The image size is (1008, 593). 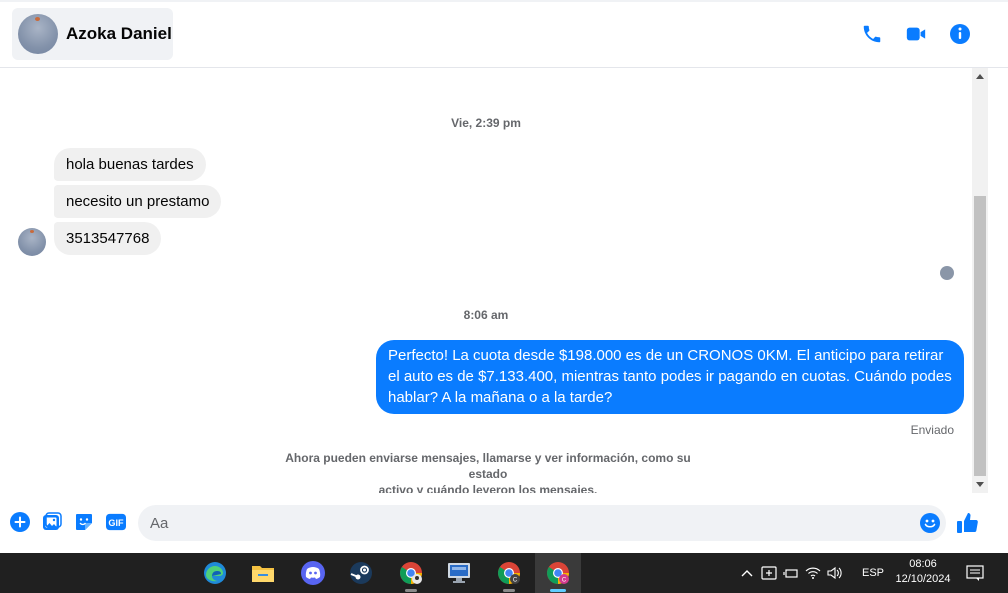 I want to click on taskbar-explorer-button, so click(x=263, y=573).